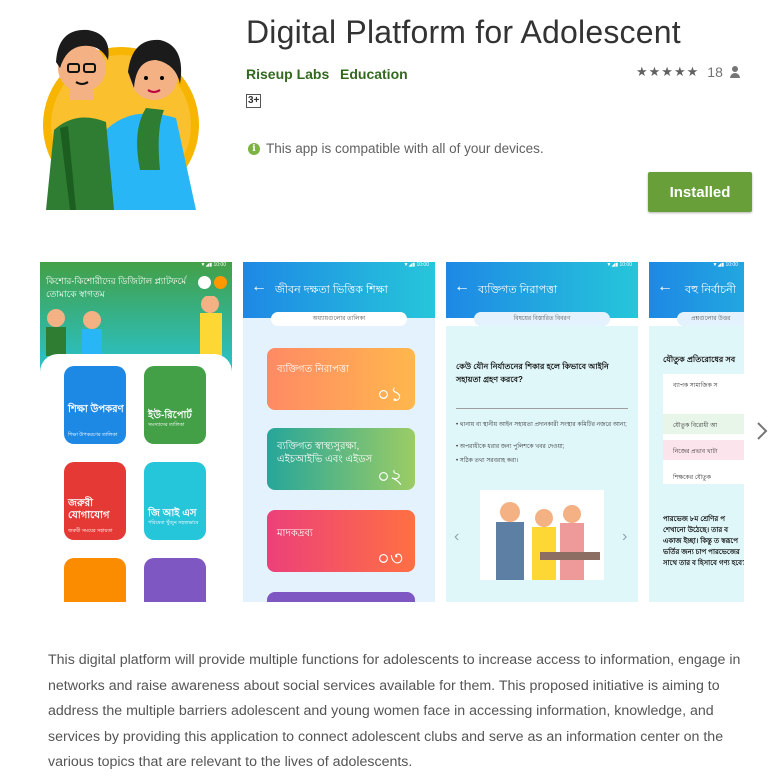 The width and height of the screenshot is (780, 780). Describe the element at coordinates (254, 101) in the screenshot. I see `age-rating-badge: 3+` at that location.